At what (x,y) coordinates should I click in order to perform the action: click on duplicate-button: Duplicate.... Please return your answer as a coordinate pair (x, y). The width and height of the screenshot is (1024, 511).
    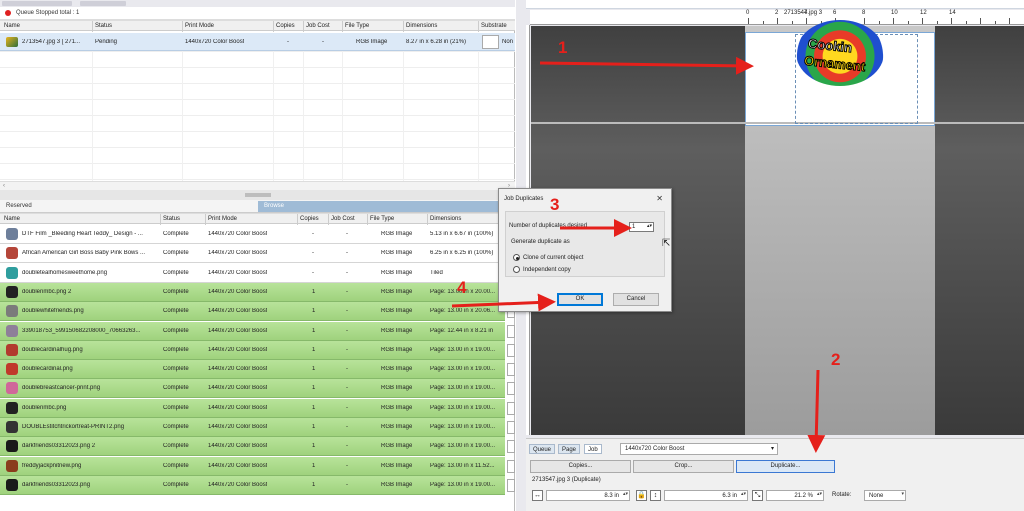
    Looking at the image, I should click on (785, 466).